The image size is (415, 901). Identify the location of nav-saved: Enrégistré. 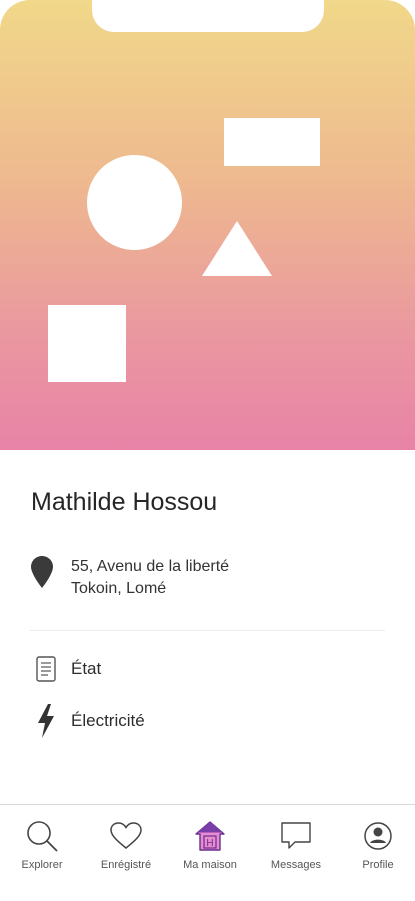
(126, 845).